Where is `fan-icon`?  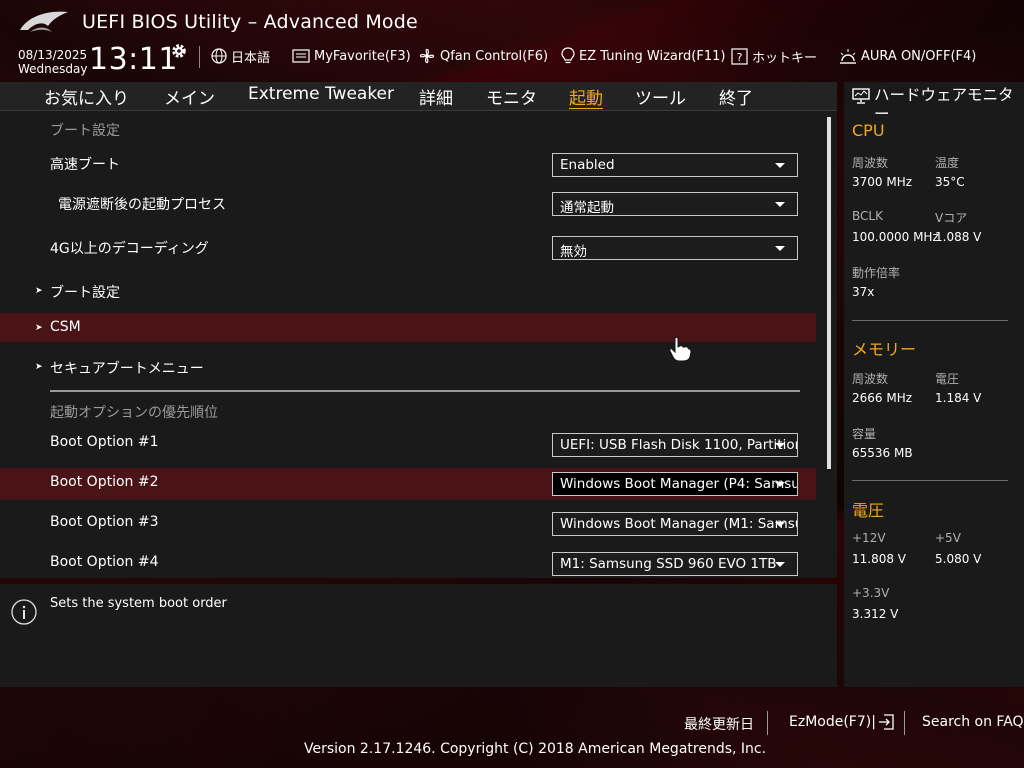
fan-icon is located at coordinates (427, 56).